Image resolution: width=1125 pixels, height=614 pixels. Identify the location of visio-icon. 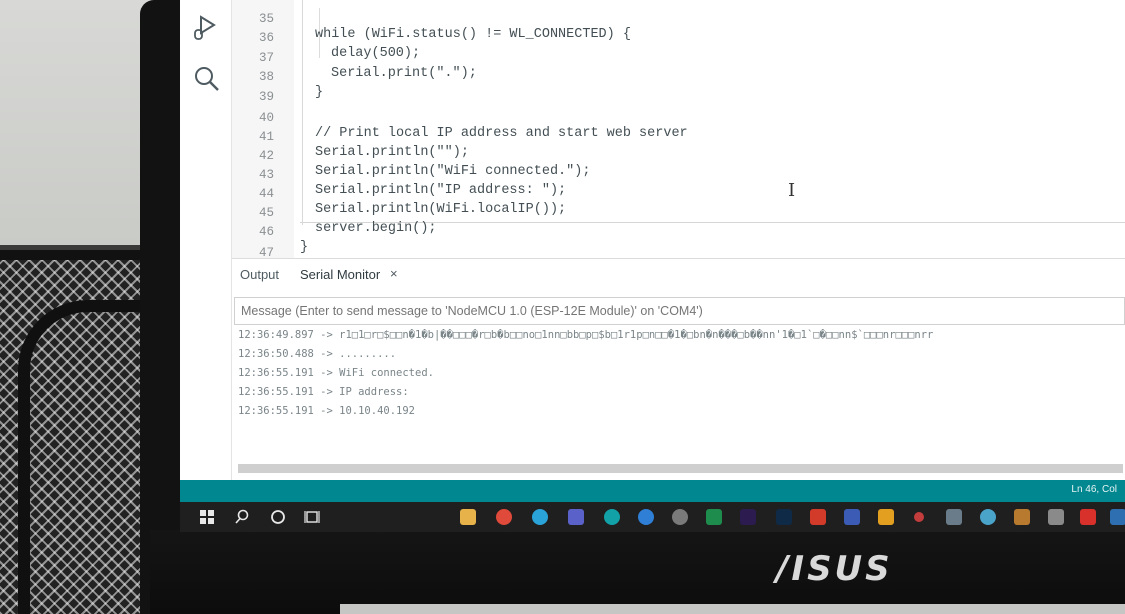
(852, 517).